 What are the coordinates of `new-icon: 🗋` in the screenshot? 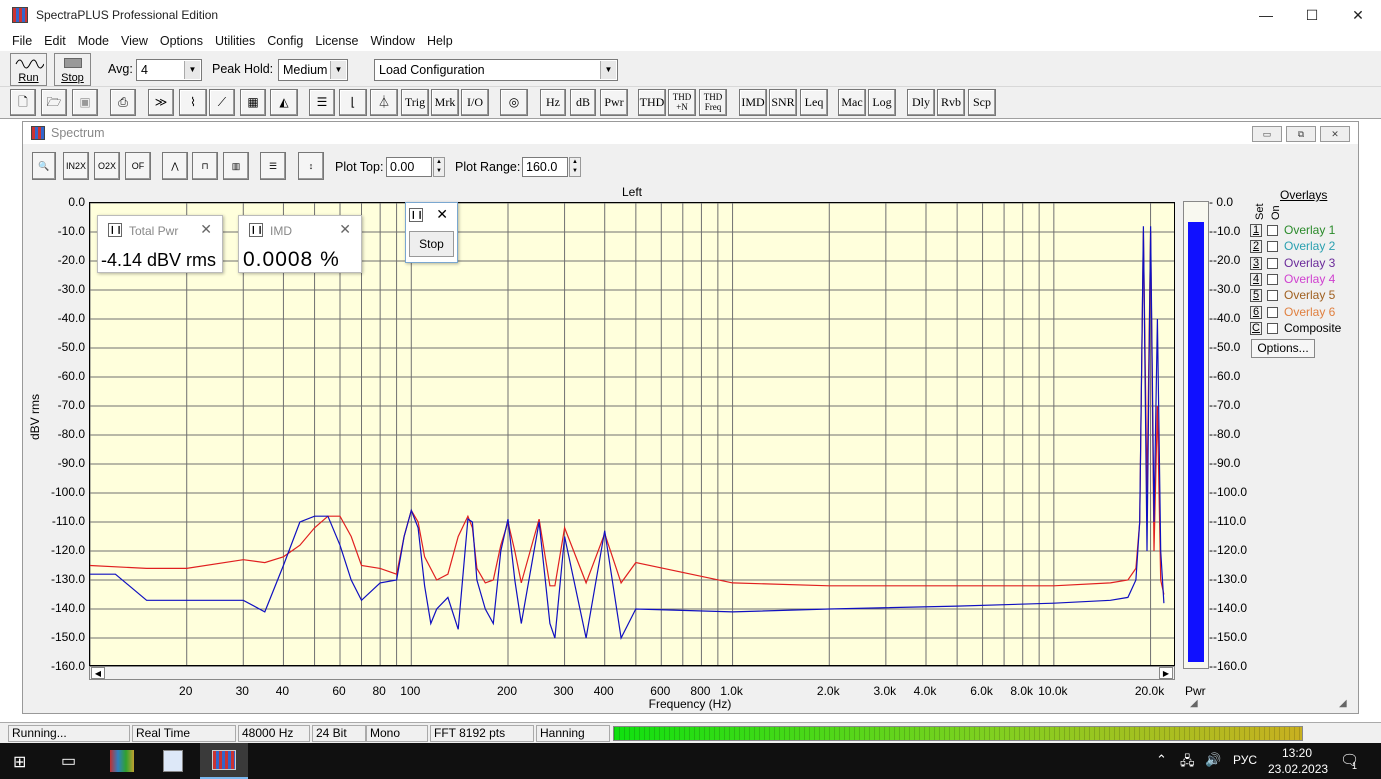 It's located at (23, 102).